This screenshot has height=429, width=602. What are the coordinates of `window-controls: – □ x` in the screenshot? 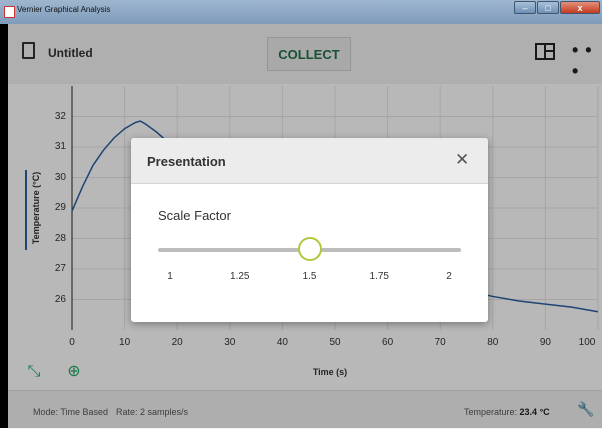 It's located at (556, 7).